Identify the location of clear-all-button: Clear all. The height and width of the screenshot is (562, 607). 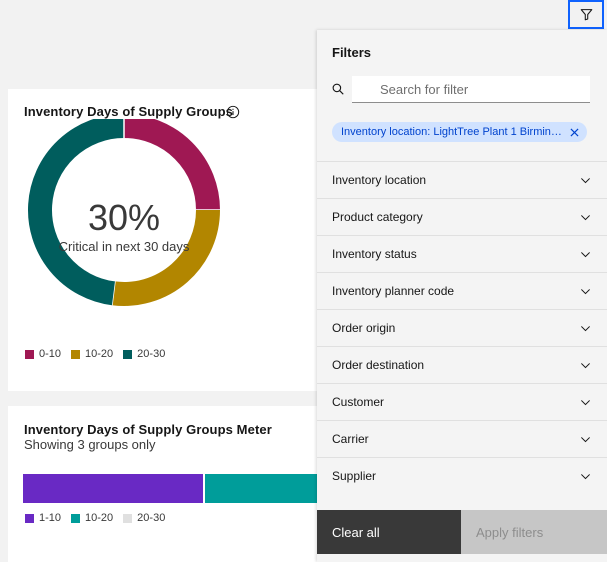
(389, 532).